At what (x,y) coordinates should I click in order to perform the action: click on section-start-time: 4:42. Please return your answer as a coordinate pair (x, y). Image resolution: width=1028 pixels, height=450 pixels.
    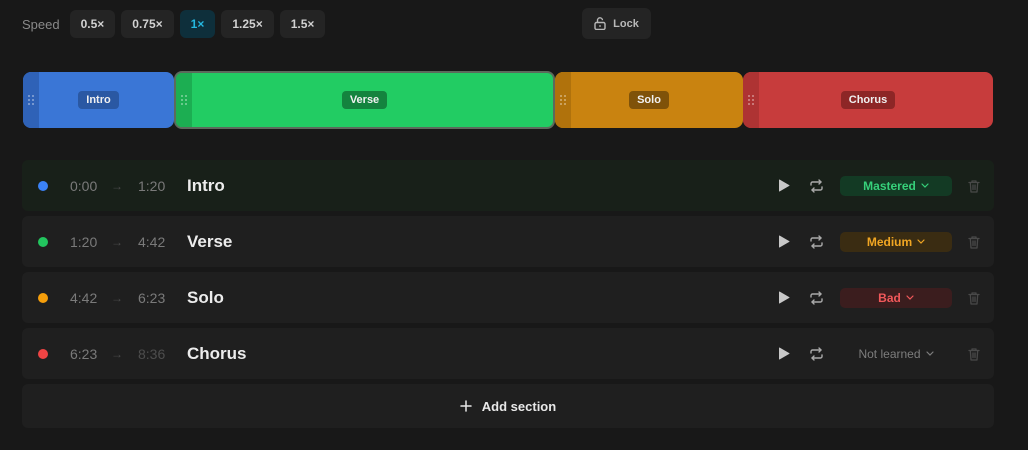
    Looking at the image, I should click on (84, 297).